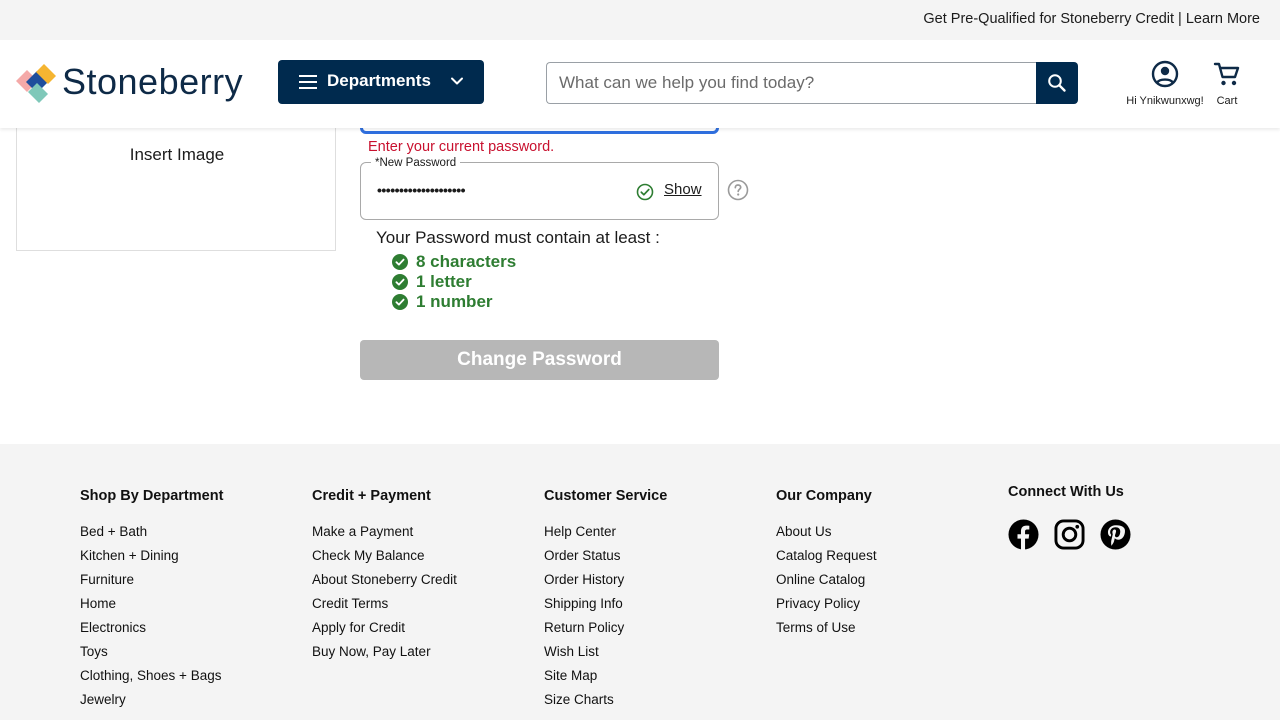  What do you see at coordinates (606, 496) in the screenshot?
I see `footer-column-title: Customer Service` at bounding box center [606, 496].